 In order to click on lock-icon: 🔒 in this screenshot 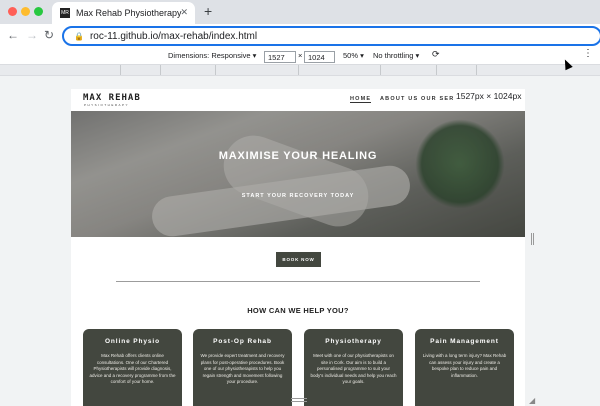, I will do `click(79, 36)`.